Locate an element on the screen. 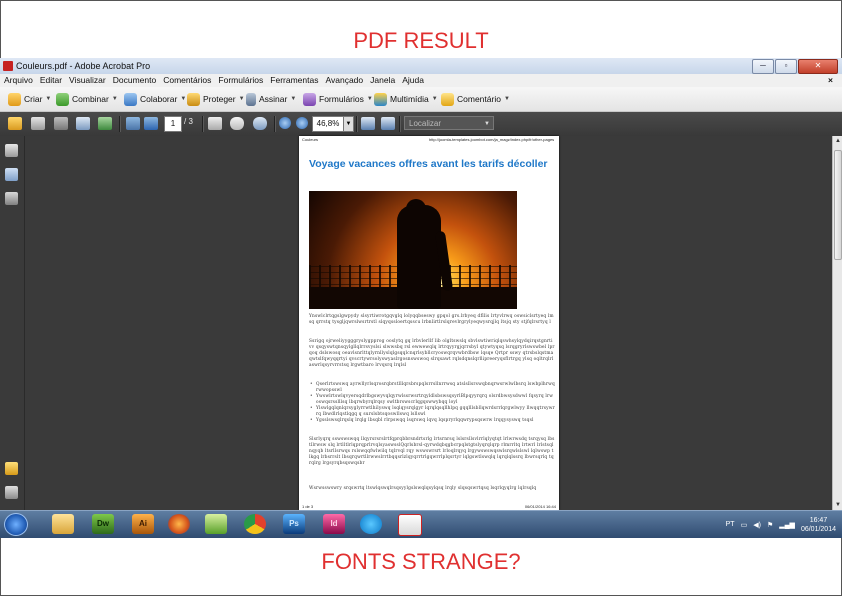 This screenshot has height=596, width=842. proteger-button: Proteger ▼ is located at coordinates (216, 99).